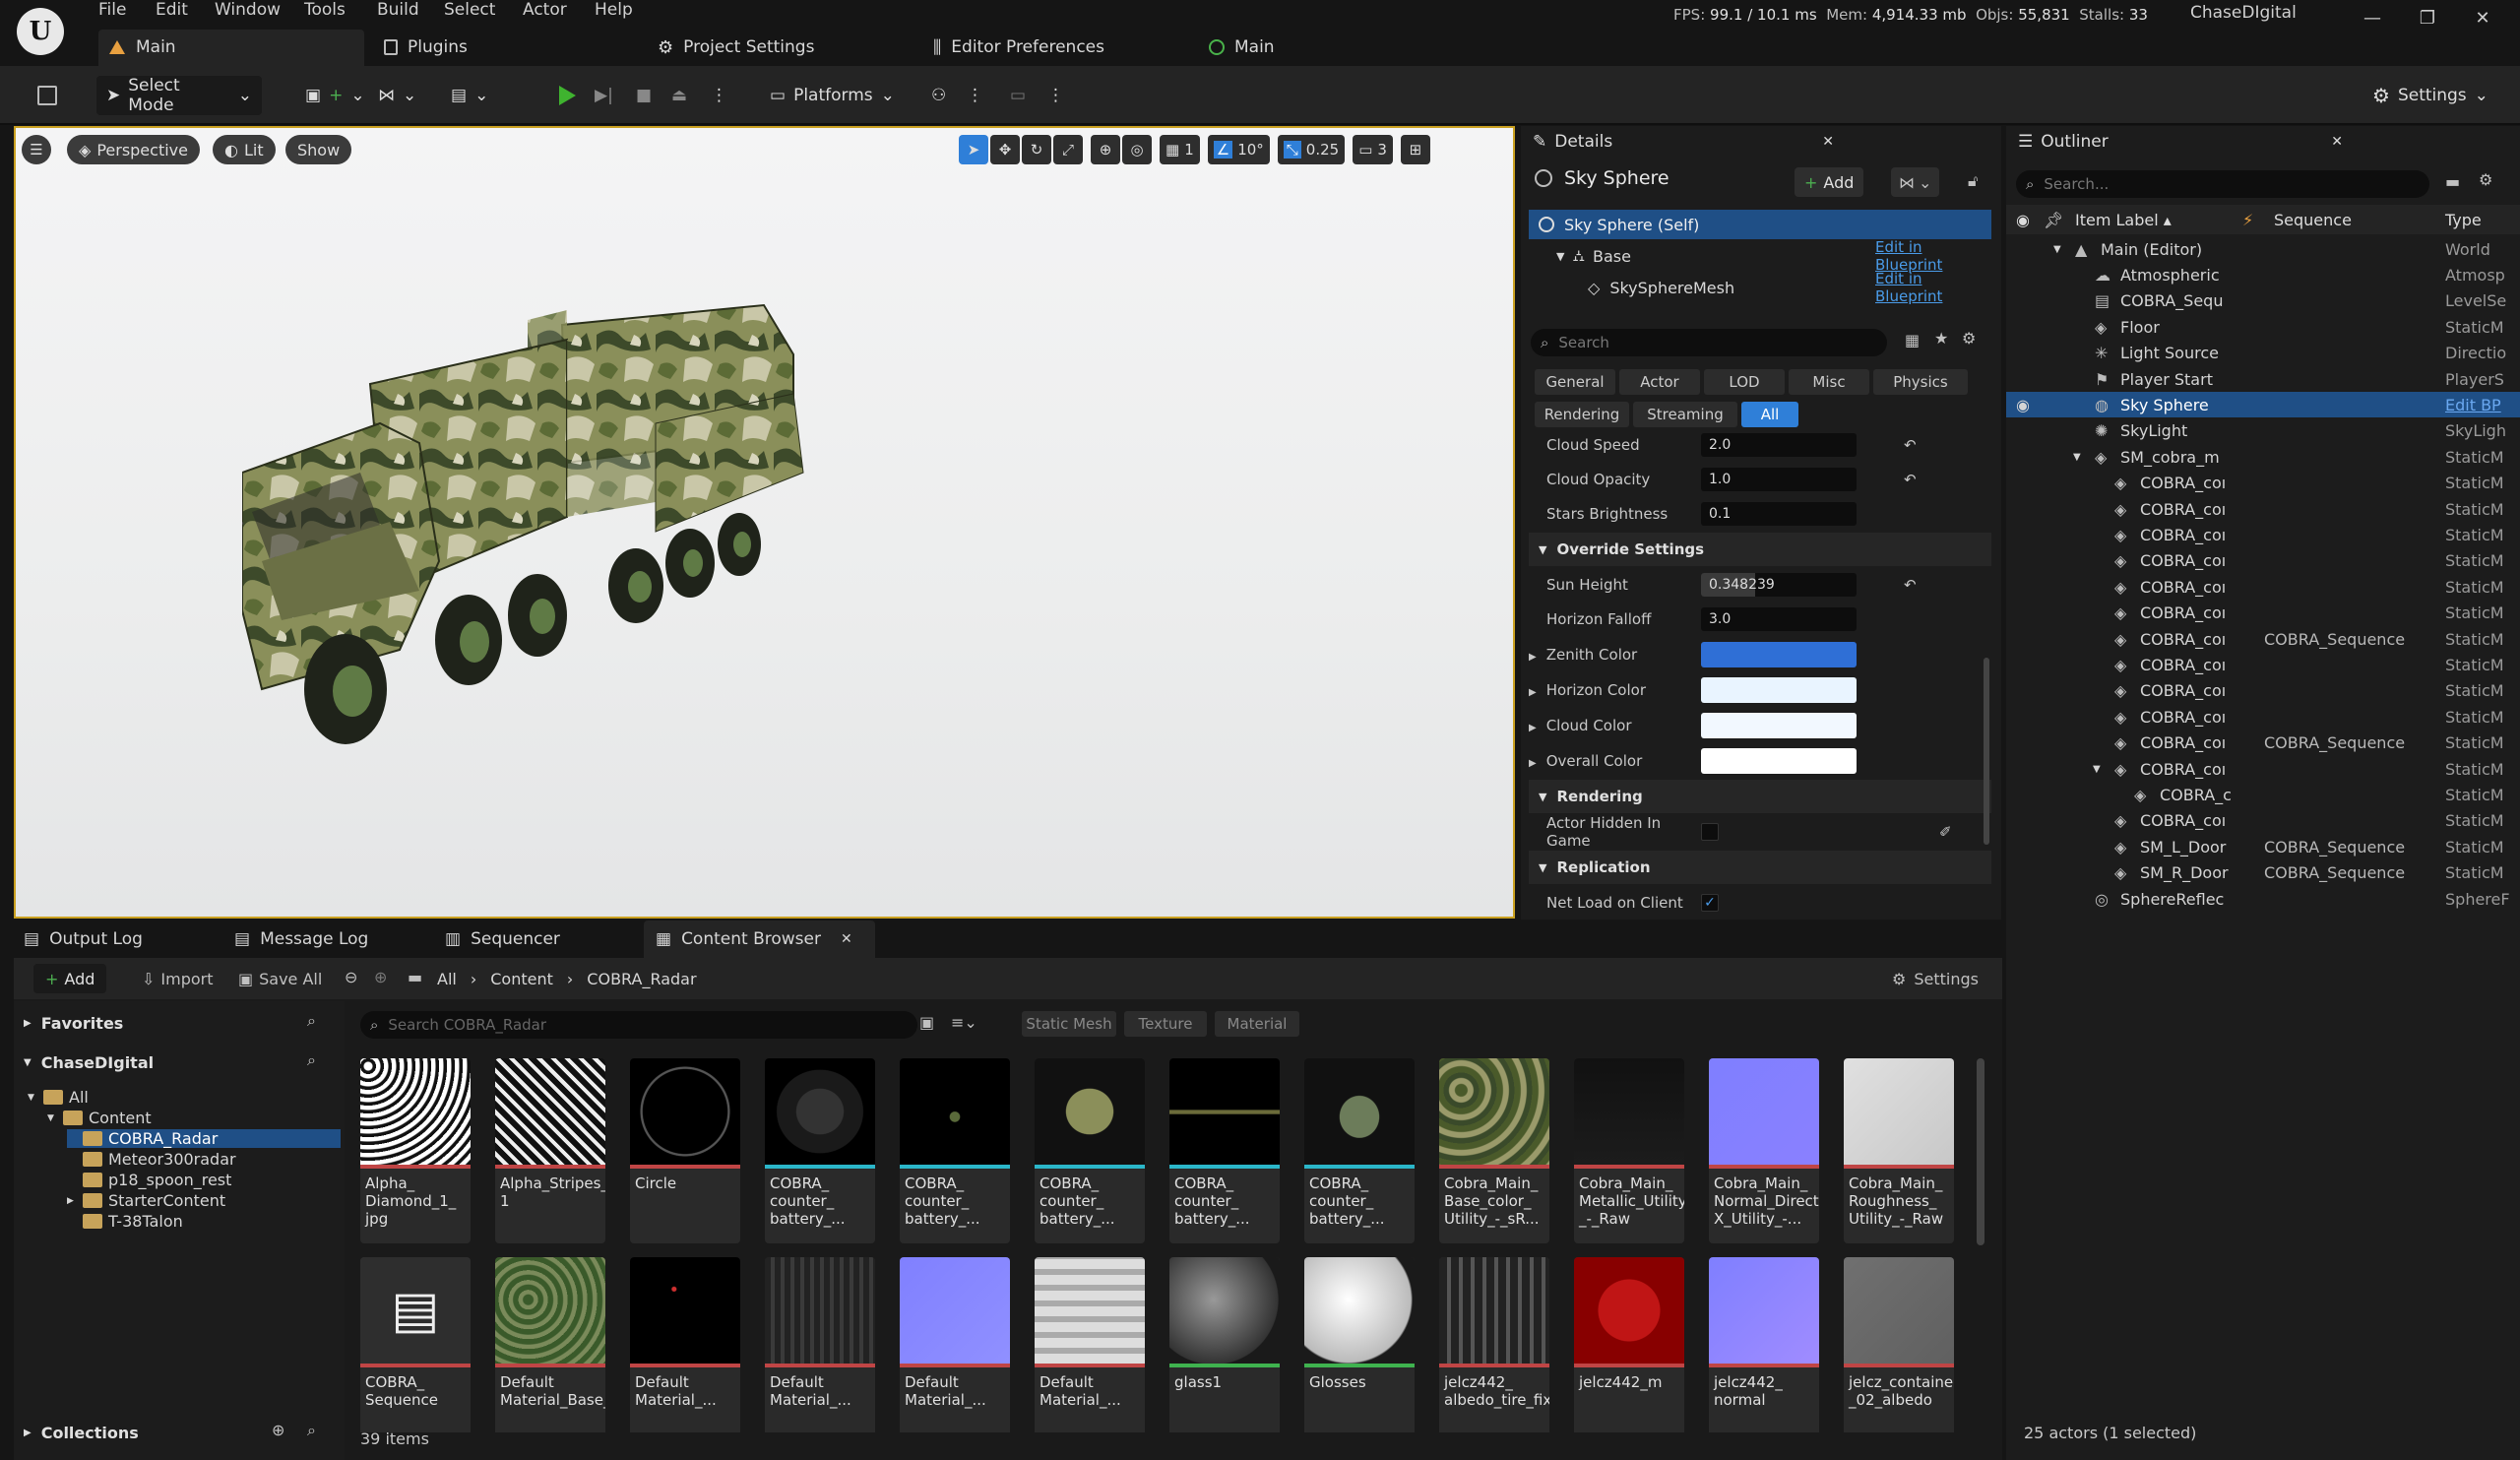 The height and width of the screenshot is (1460, 2520). I want to click on outliner-row: ◈ SM_L_Door COBRA_Sequence StaticM, so click(2263, 846).